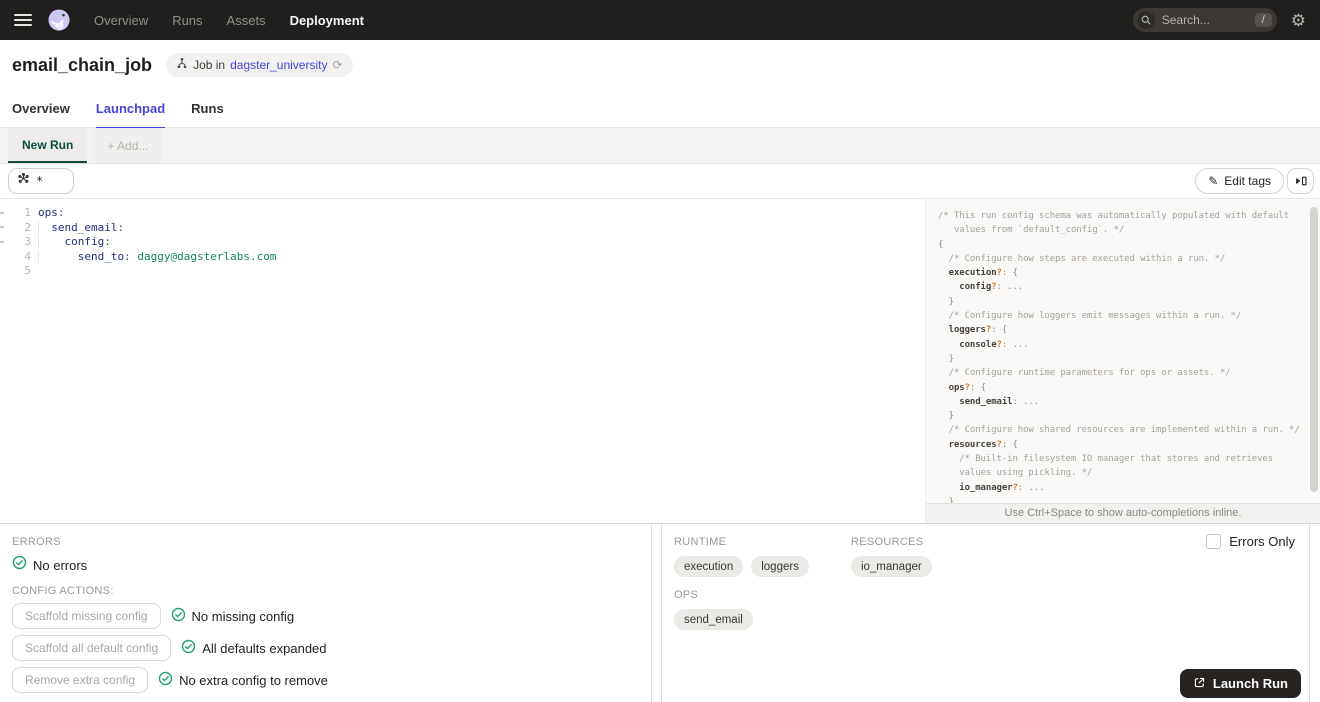 This screenshot has height=702, width=1320. I want to click on nav-runs: Runs, so click(187, 20).